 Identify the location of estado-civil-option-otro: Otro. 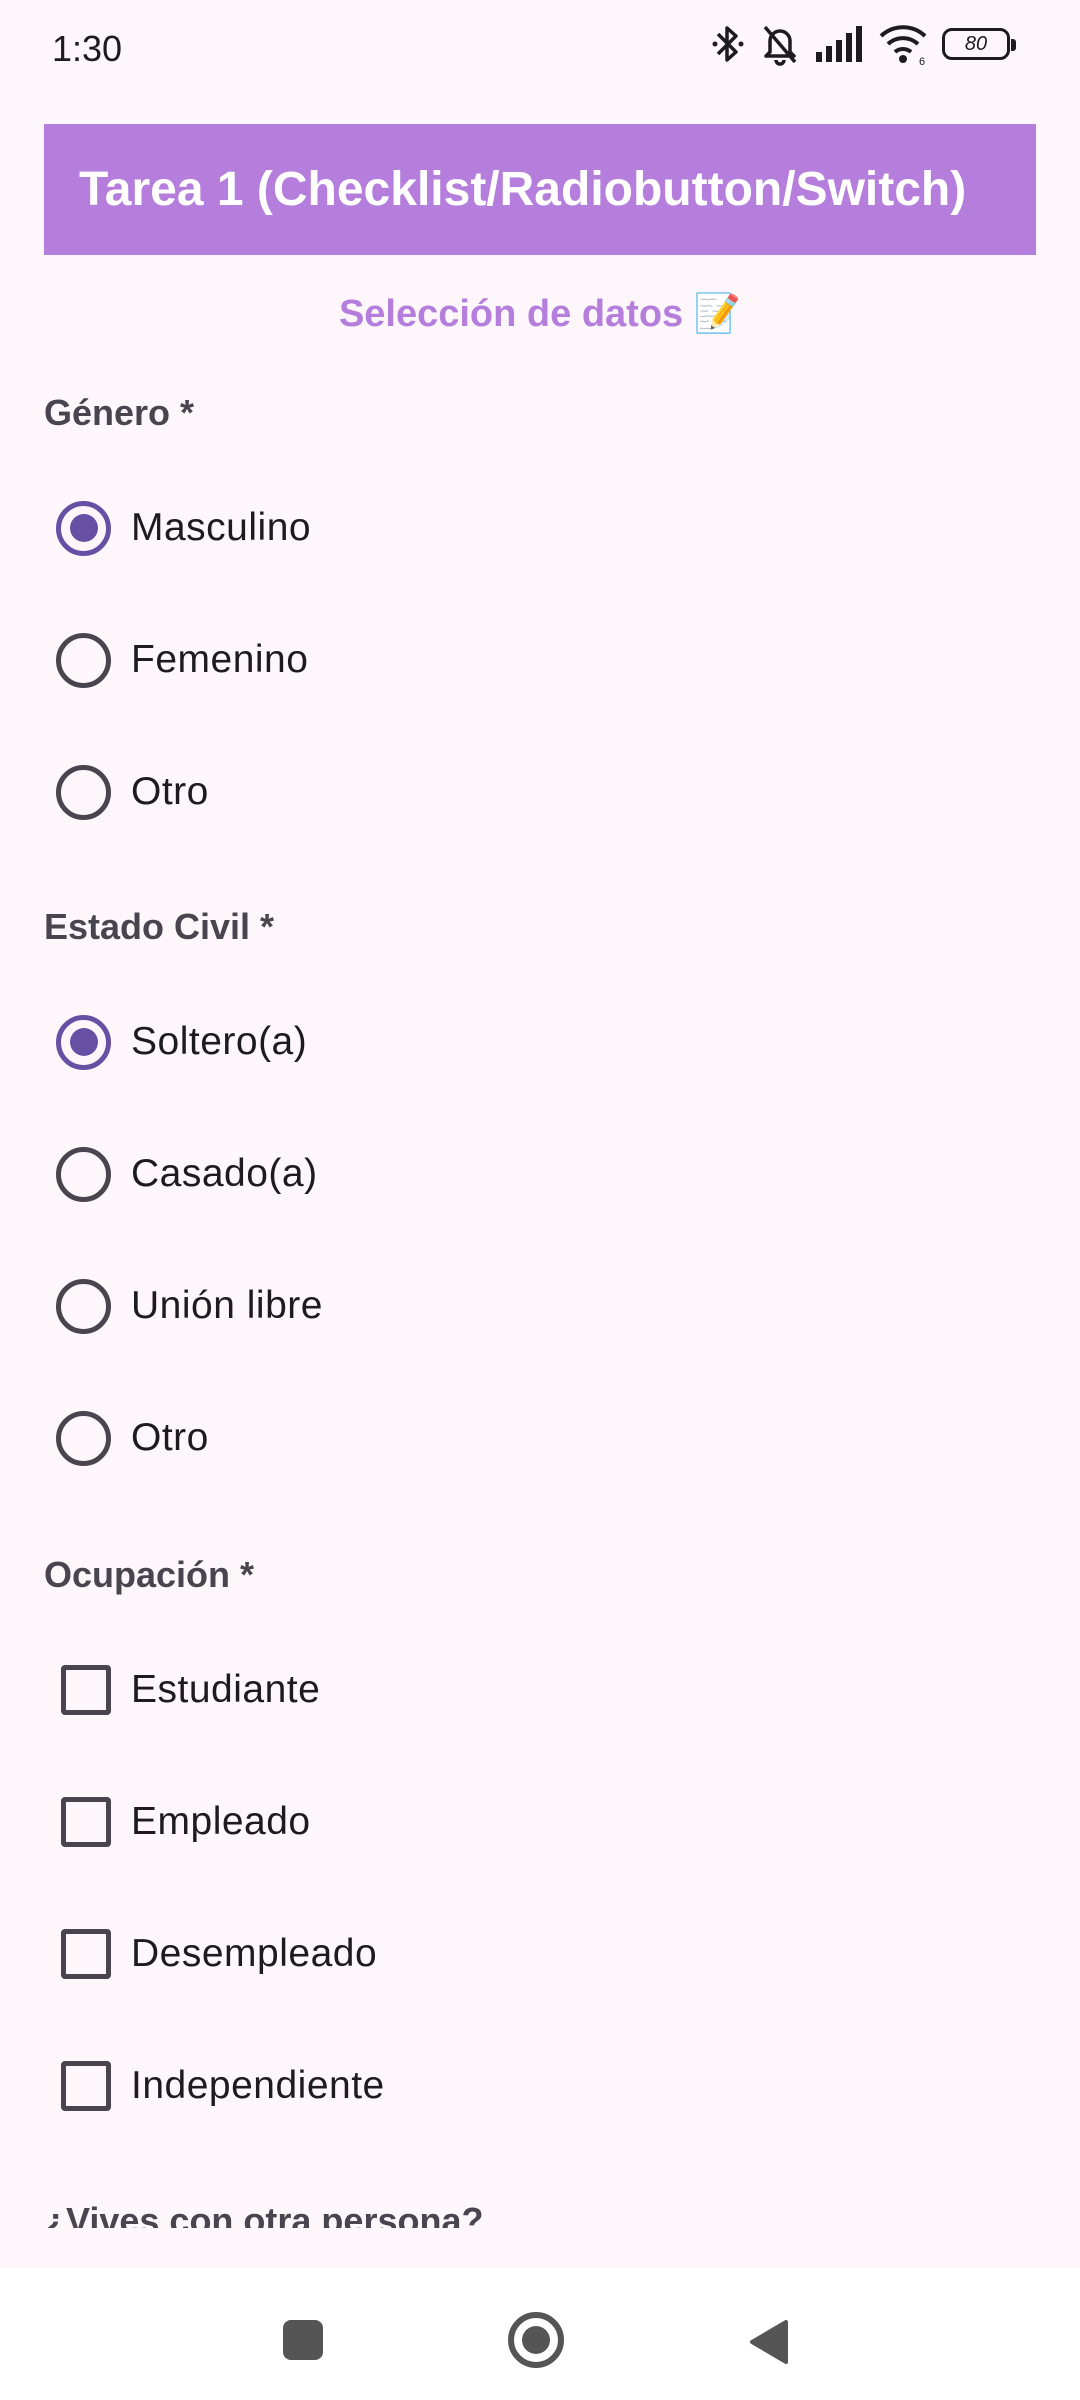
(132, 1438).